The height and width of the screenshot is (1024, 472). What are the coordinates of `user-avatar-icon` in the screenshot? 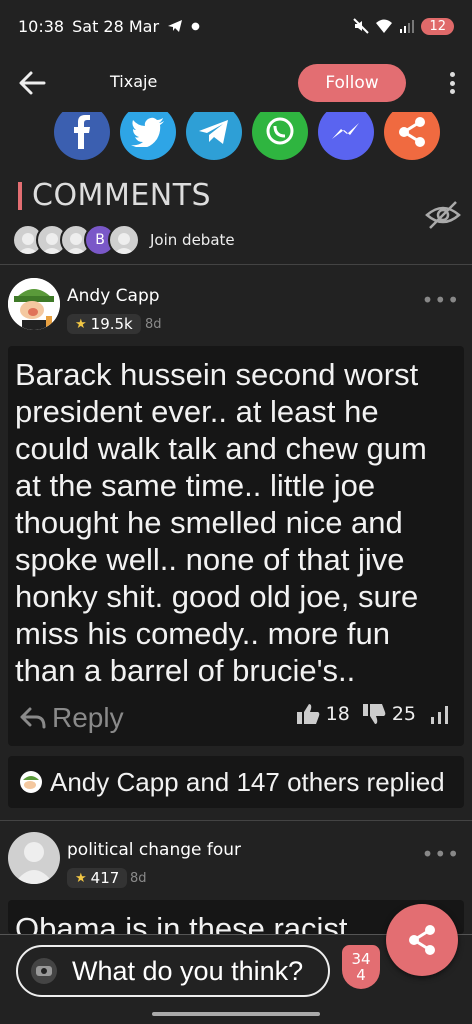 It's located at (44, 971).